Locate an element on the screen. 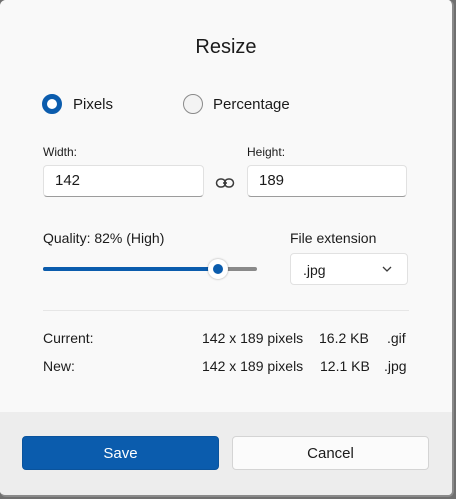  new-file-size: 12.1 KB is located at coordinates (345, 366).